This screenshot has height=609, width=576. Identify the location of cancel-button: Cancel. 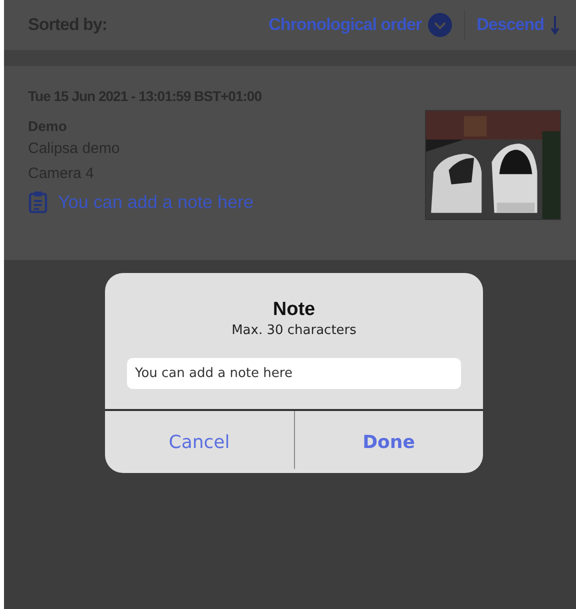
(199, 442).